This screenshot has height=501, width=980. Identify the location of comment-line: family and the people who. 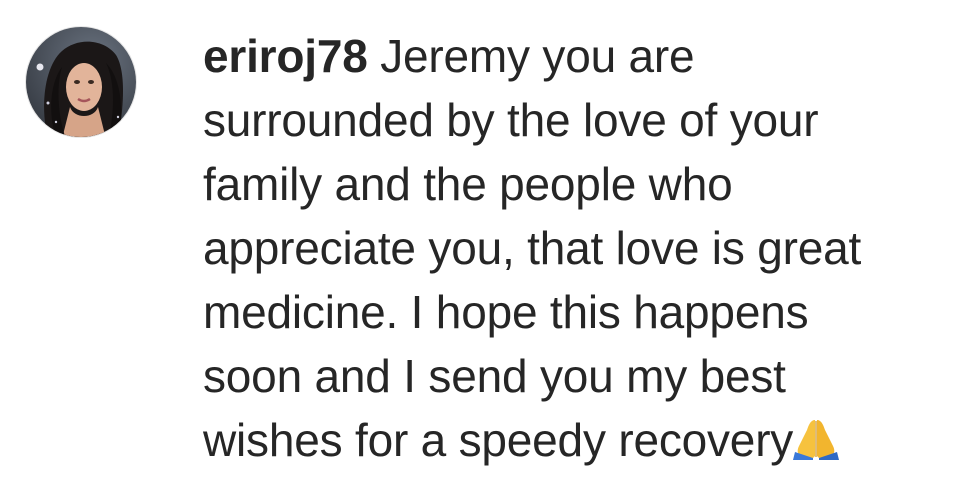
(468, 184).